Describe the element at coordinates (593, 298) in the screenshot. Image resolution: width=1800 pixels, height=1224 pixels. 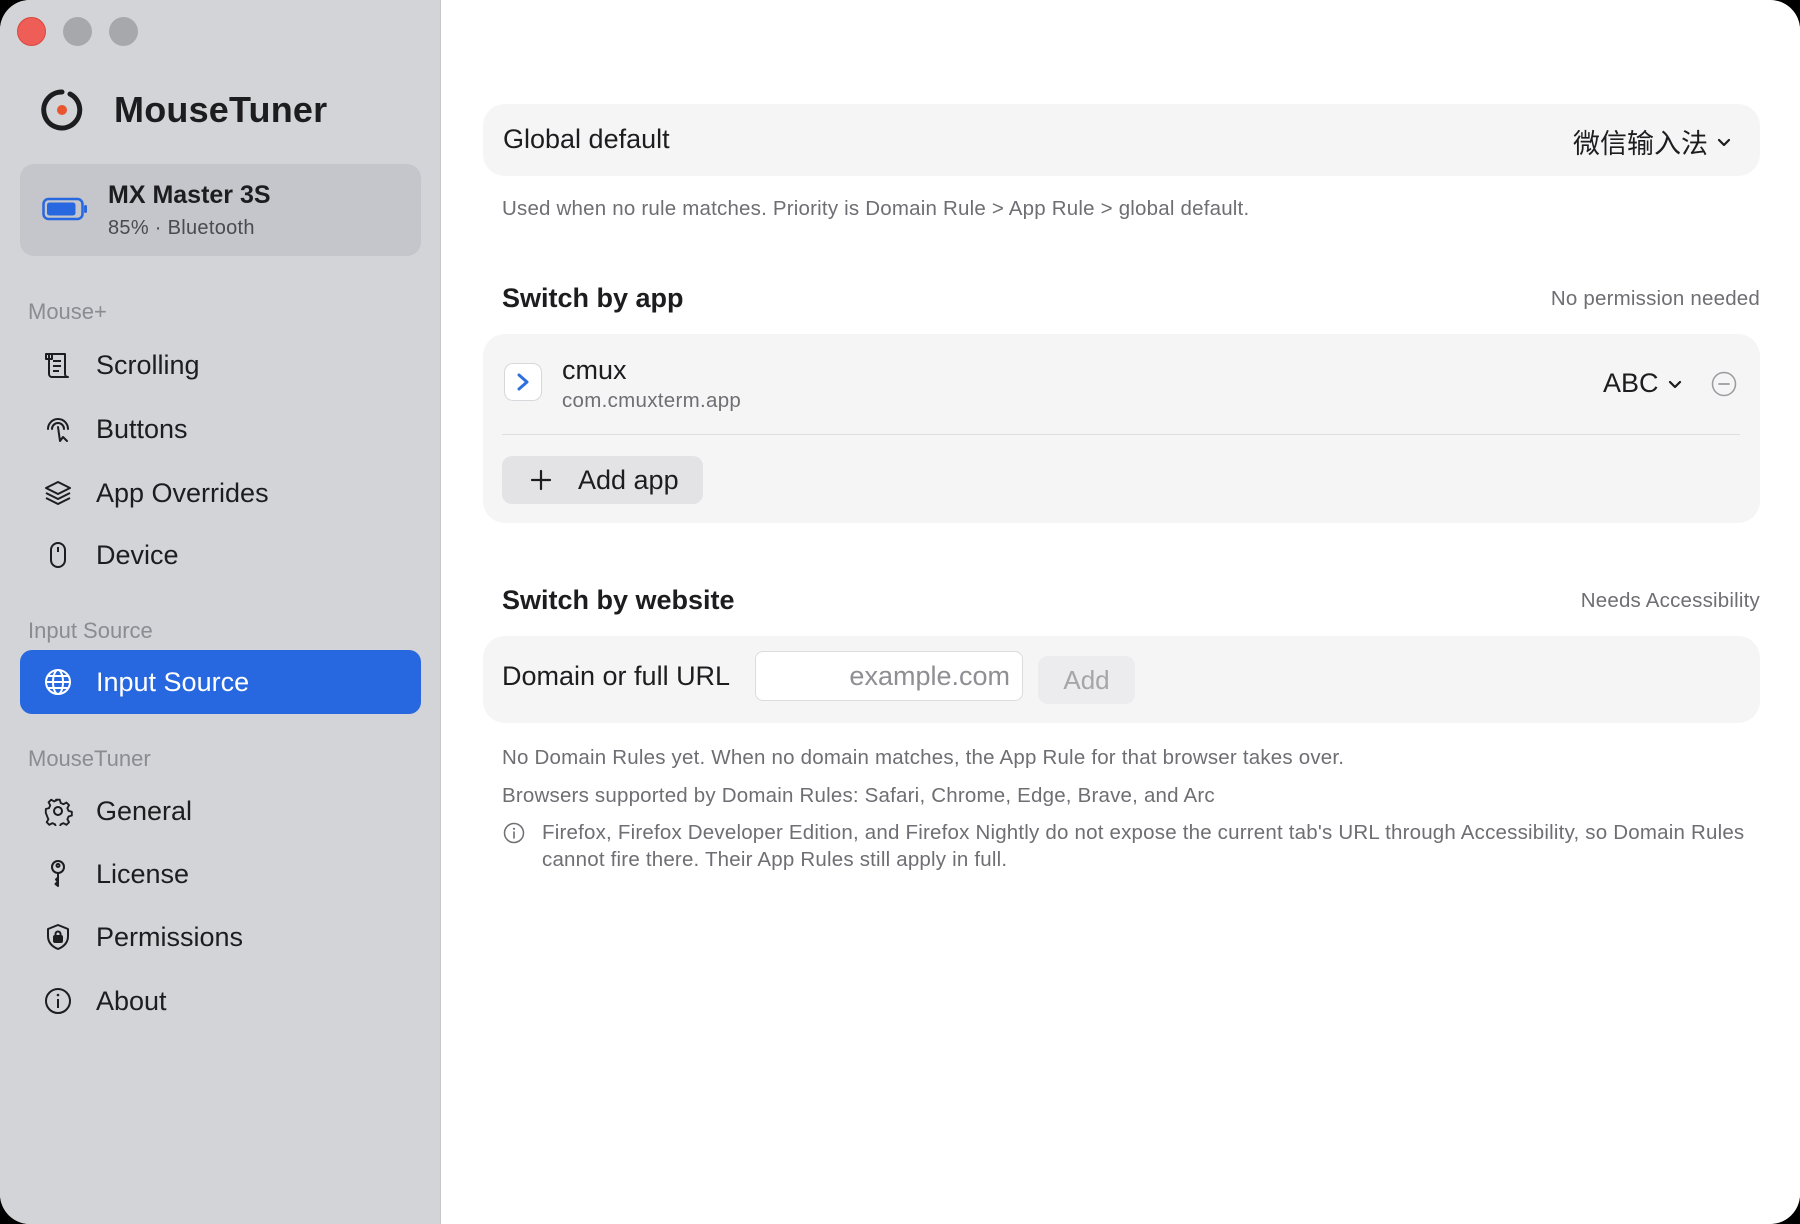
I see `switch-by-app-title: Switch by app` at that location.